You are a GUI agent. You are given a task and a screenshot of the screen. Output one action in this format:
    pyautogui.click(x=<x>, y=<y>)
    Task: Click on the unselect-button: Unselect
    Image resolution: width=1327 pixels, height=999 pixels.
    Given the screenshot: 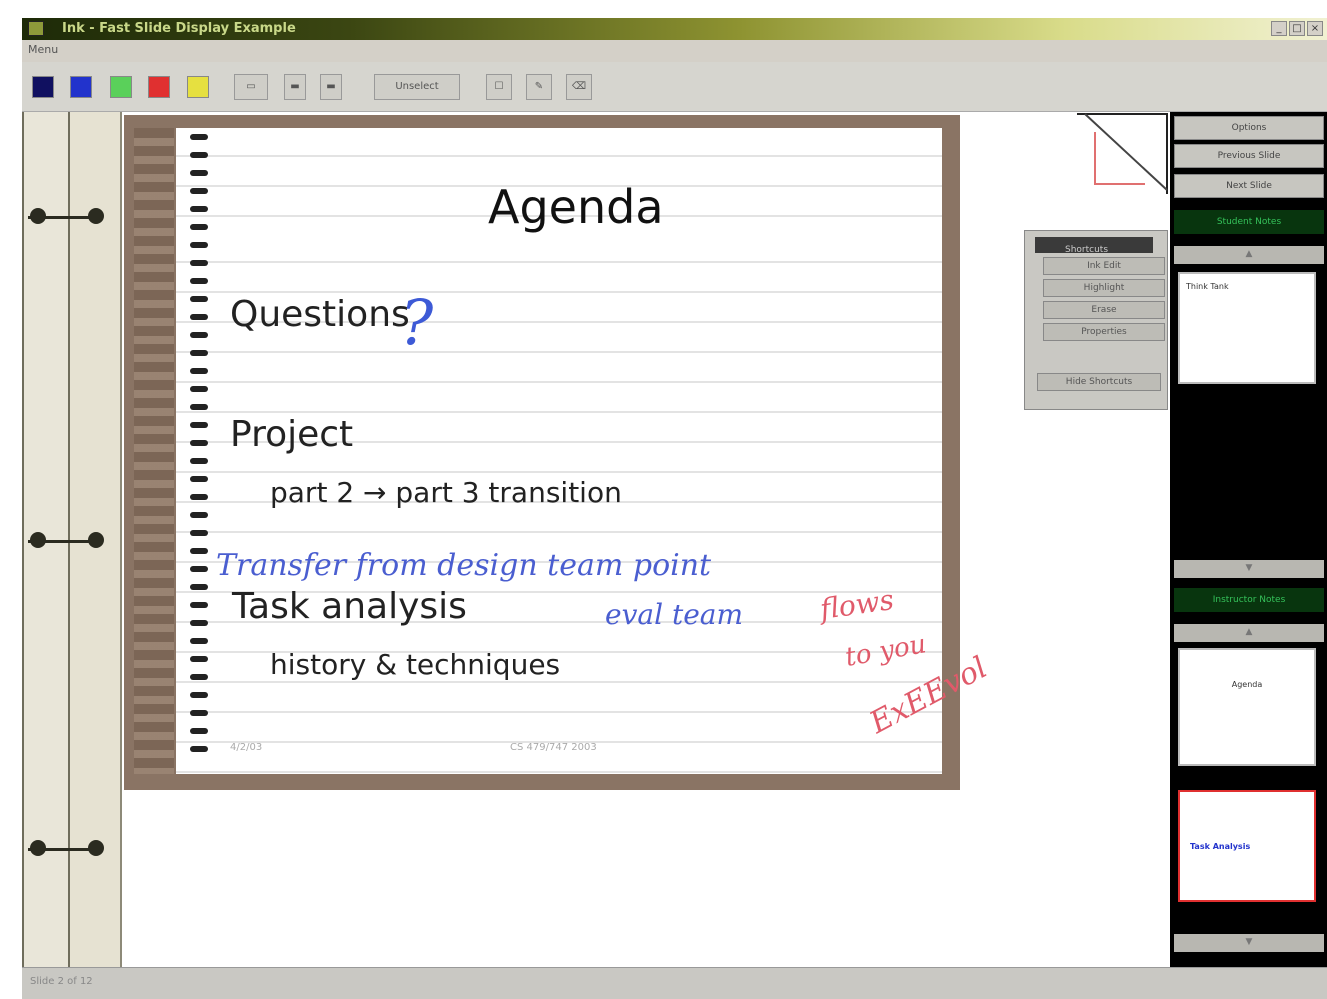 What is the action you would take?
    pyautogui.click(x=417, y=87)
    